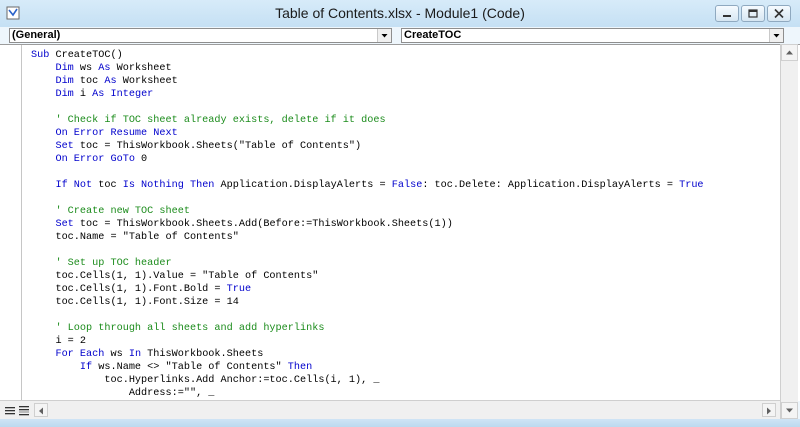 Image resolution: width=800 pixels, height=427 pixels. What do you see at coordinates (123, 94) in the screenshot?
I see `code-keyword: As Integer` at bounding box center [123, 94].